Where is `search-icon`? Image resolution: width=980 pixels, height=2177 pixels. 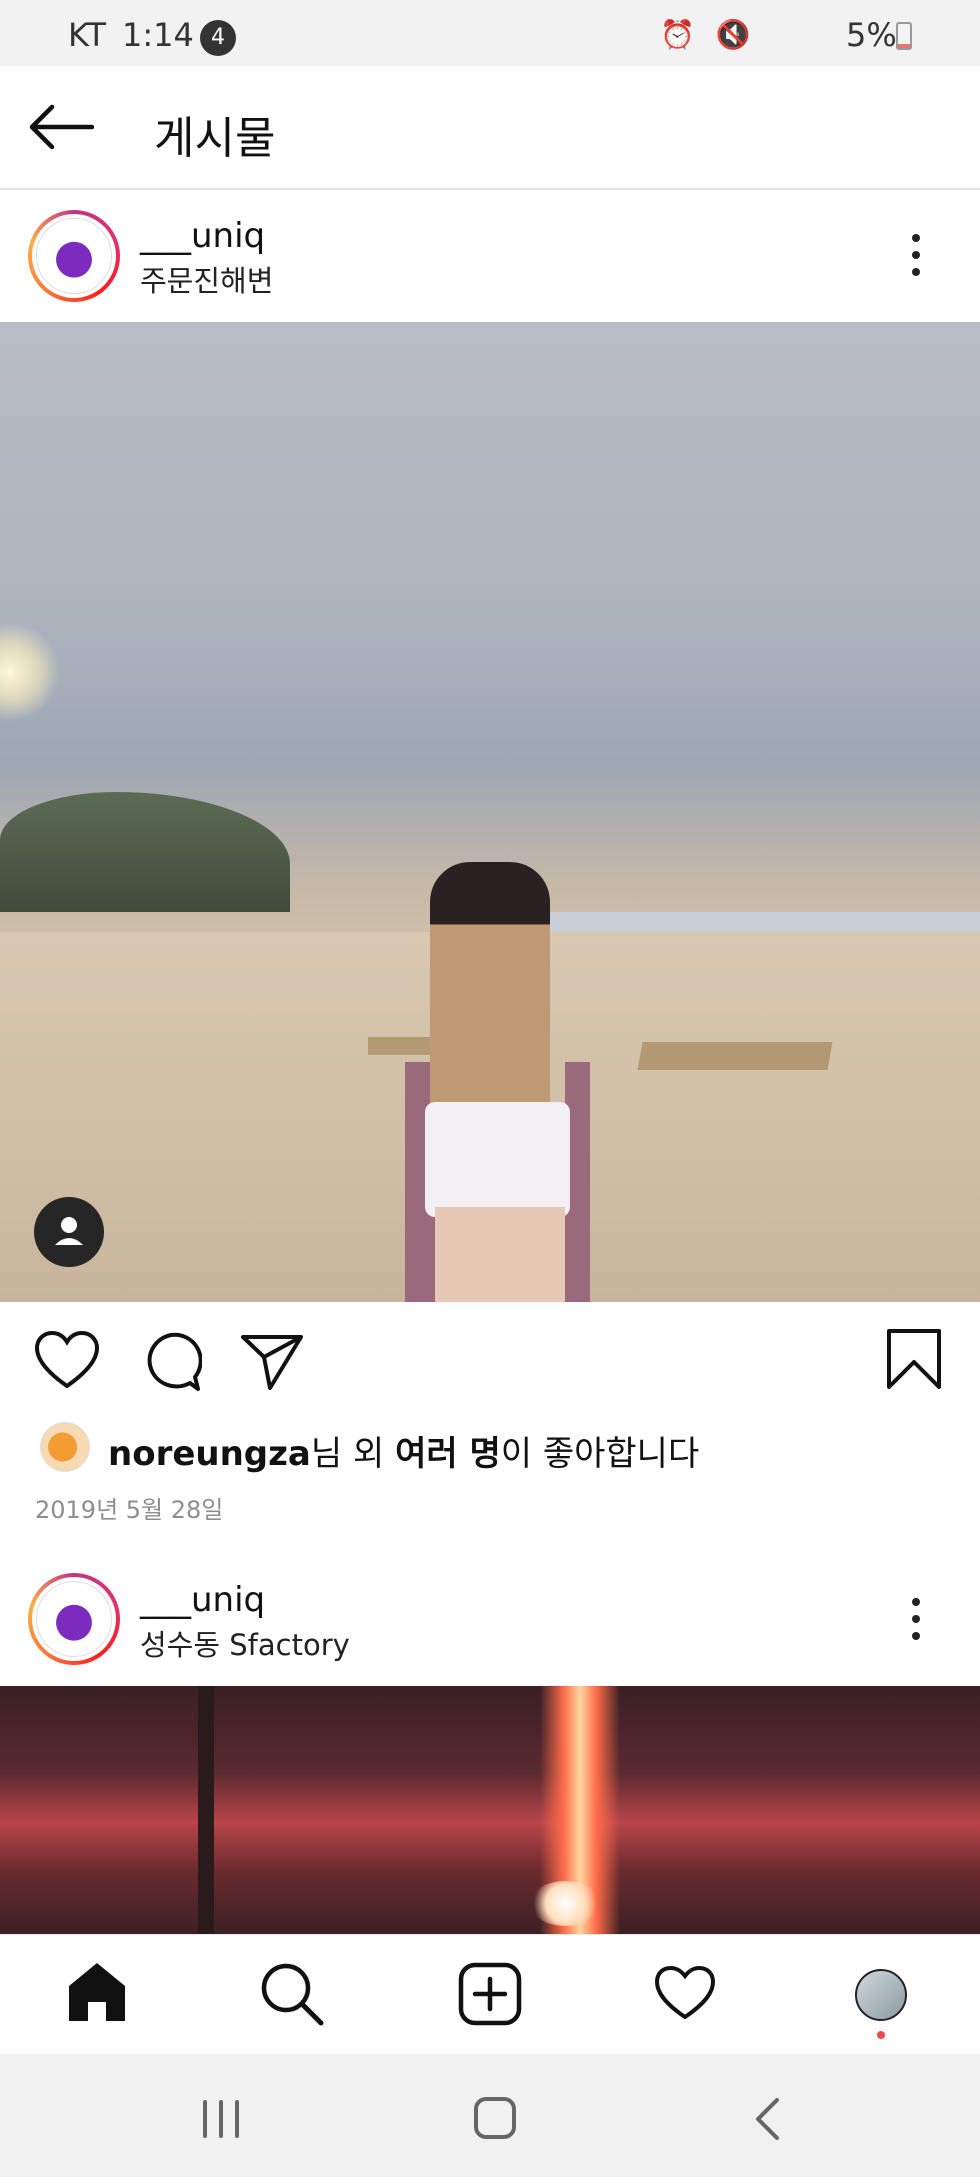
search-icon is located at coordinates (292, 1994).